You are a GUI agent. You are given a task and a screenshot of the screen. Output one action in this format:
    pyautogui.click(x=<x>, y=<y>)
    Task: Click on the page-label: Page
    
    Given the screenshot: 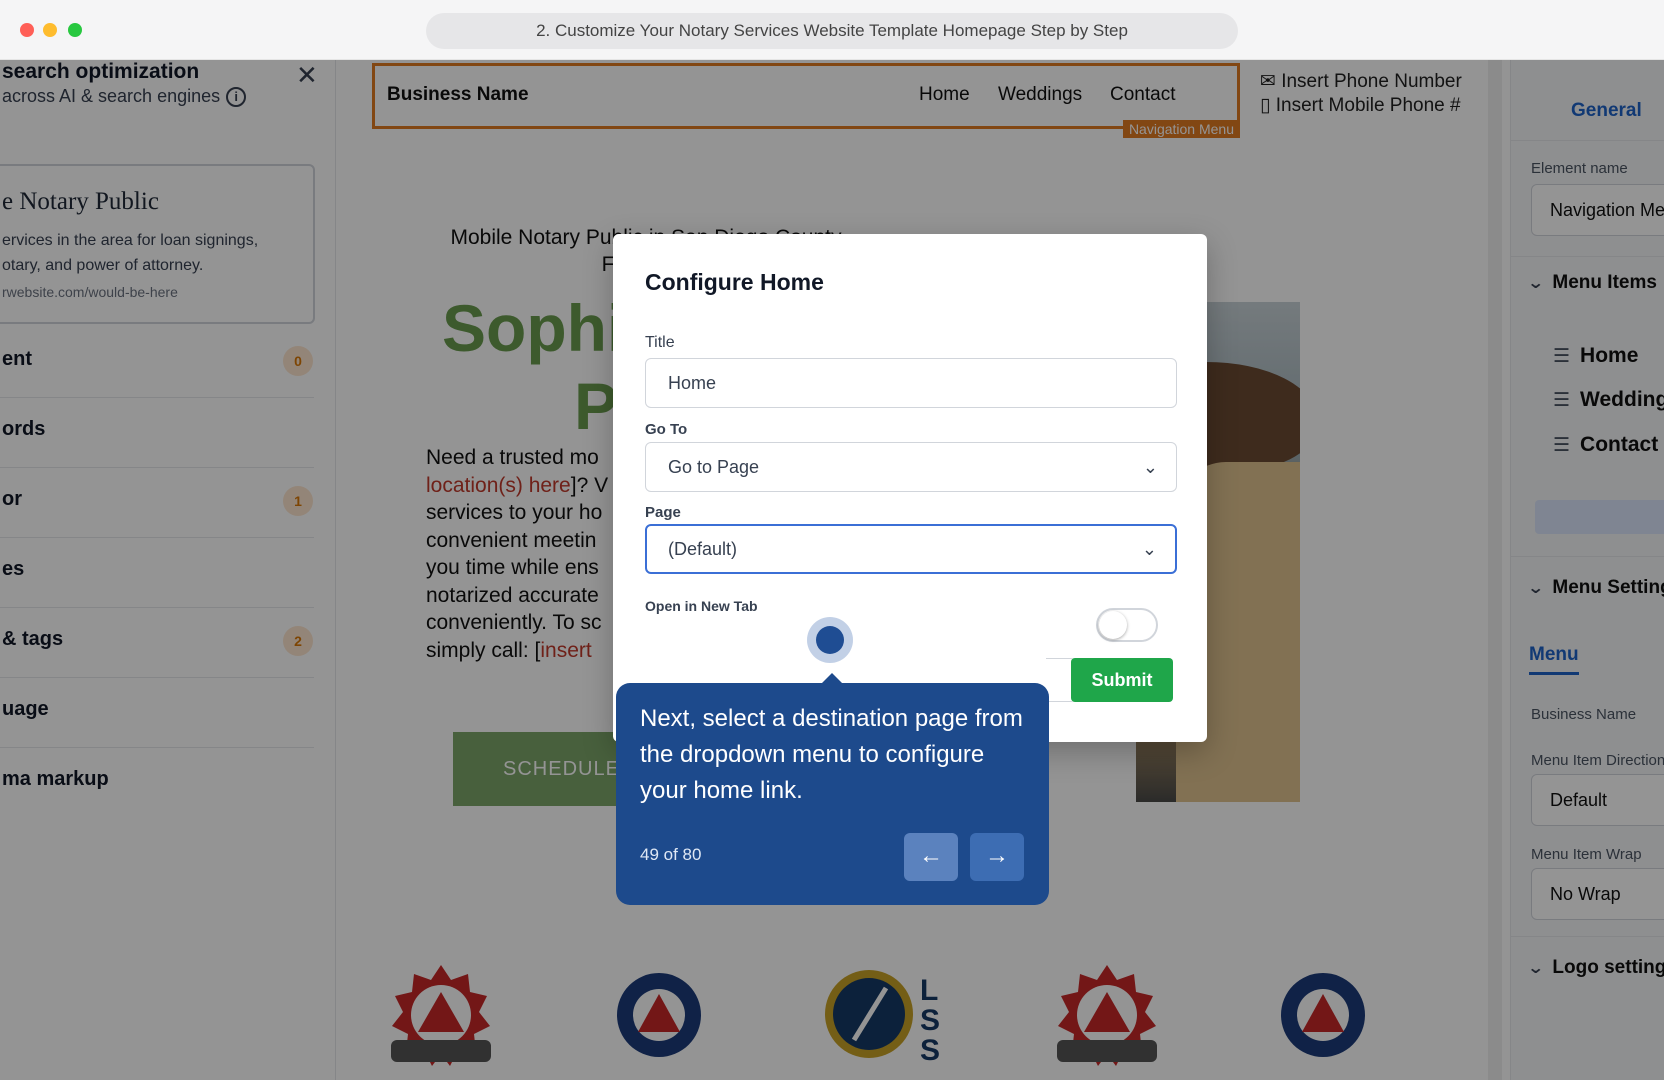 What is the action you would take?
    pyautogui.click(x=663, y=512)
    